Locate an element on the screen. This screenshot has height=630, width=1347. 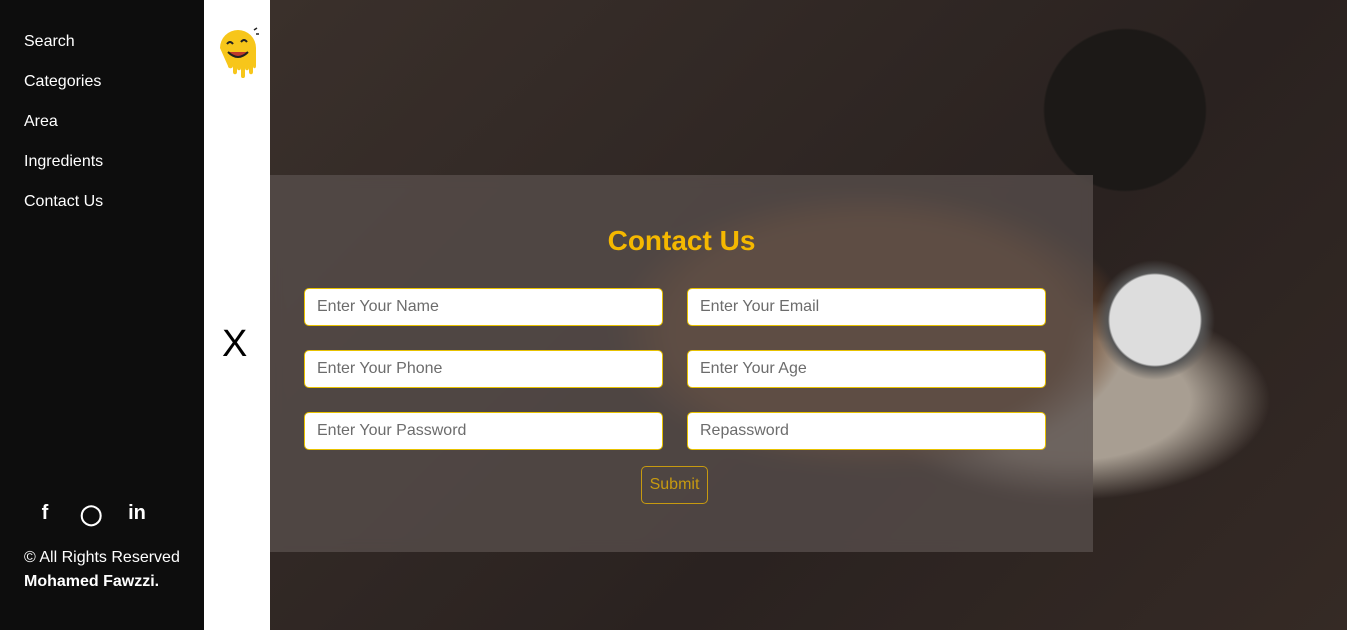
nav-contact-us: Contact Us is located at coordinates (102, 212).